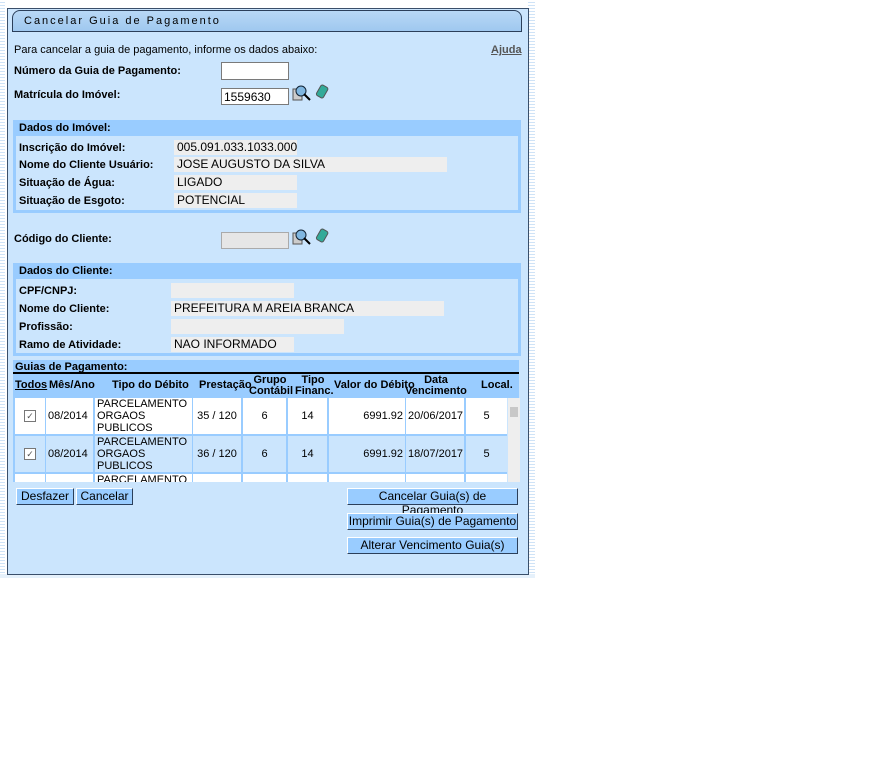 Image resolution: width=882 pixels, height=769 pixels. What do you see at coordinates (514, 412) in the screenshot?
I see `scrollbar-thumb` at bounding box center [514, 412].